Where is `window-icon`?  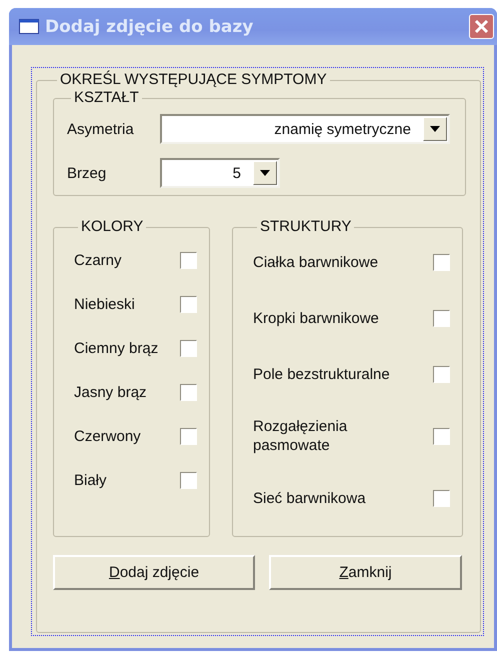
window-icon is located at coordinates (29, 26).